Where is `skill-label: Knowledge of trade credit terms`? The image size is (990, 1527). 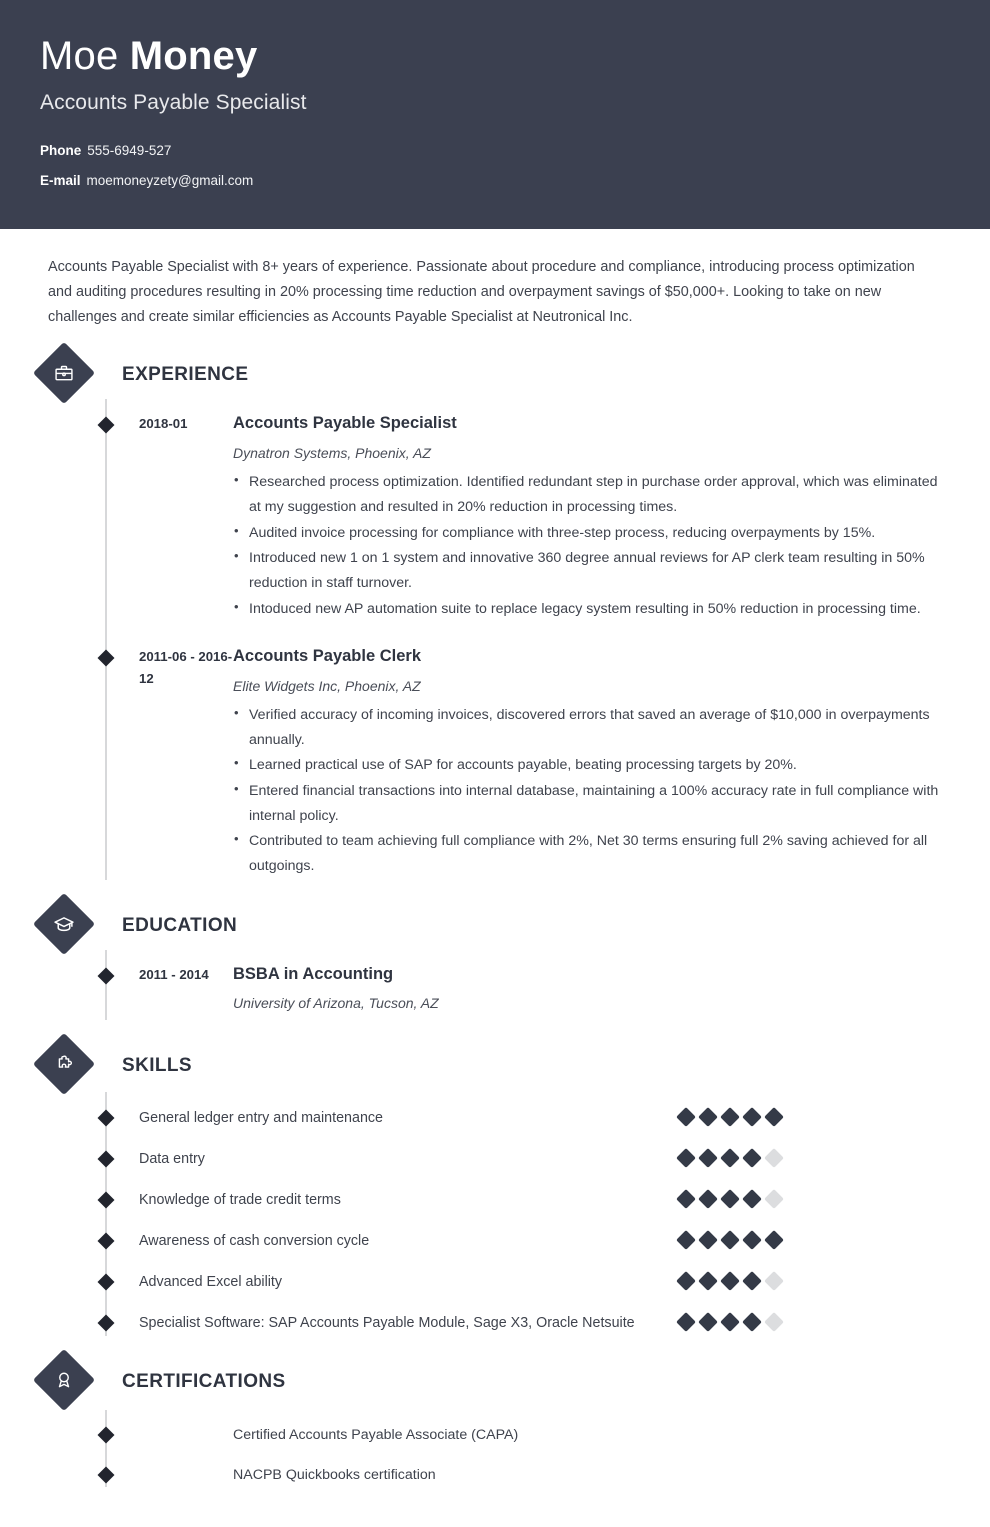
skill-label: Knowledge of trade credit terms is located at coordinates (240, 1200).